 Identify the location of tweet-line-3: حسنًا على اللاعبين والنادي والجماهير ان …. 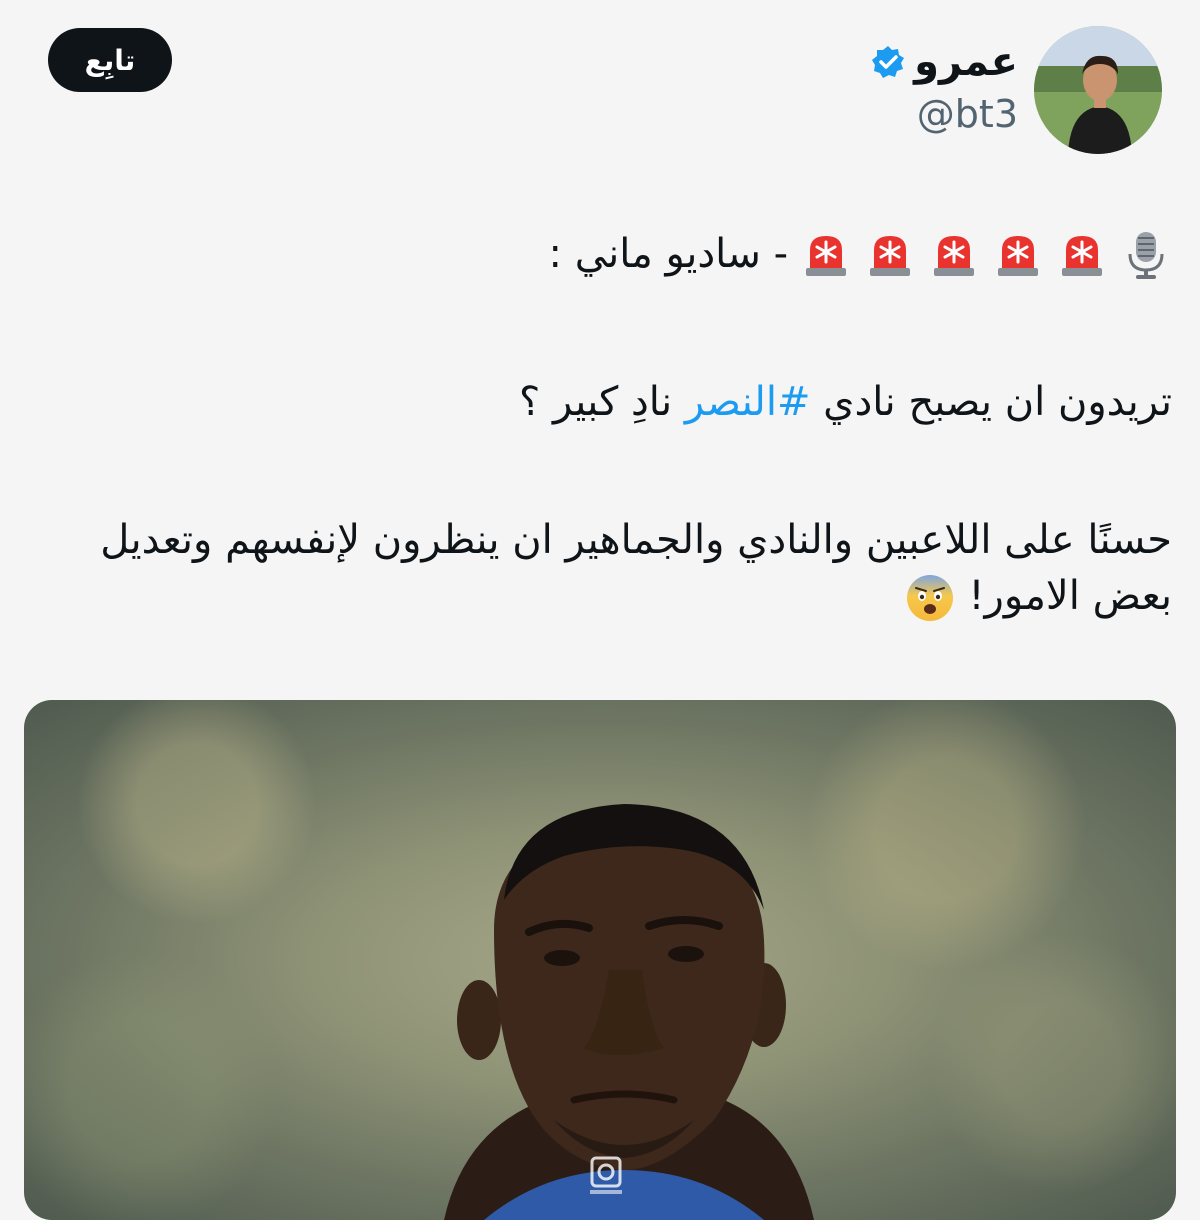
(600, 568).